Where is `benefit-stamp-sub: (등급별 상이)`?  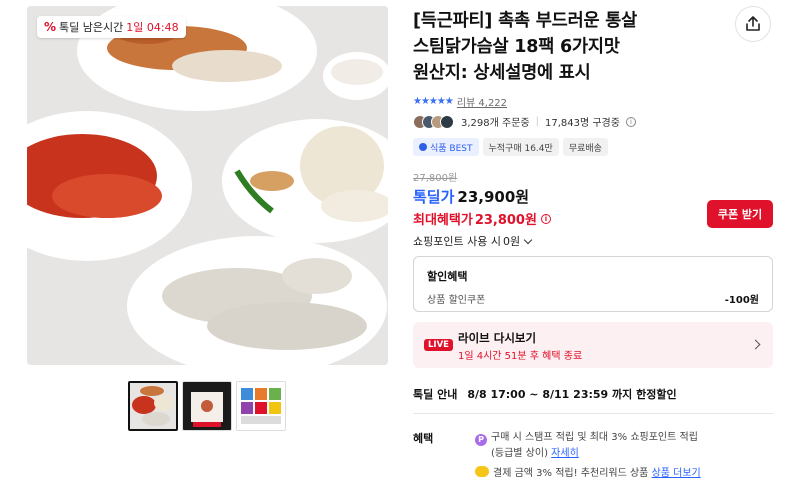 benefit-stamp-sub: (등급별 상이) is located at coordinates (519, 453).